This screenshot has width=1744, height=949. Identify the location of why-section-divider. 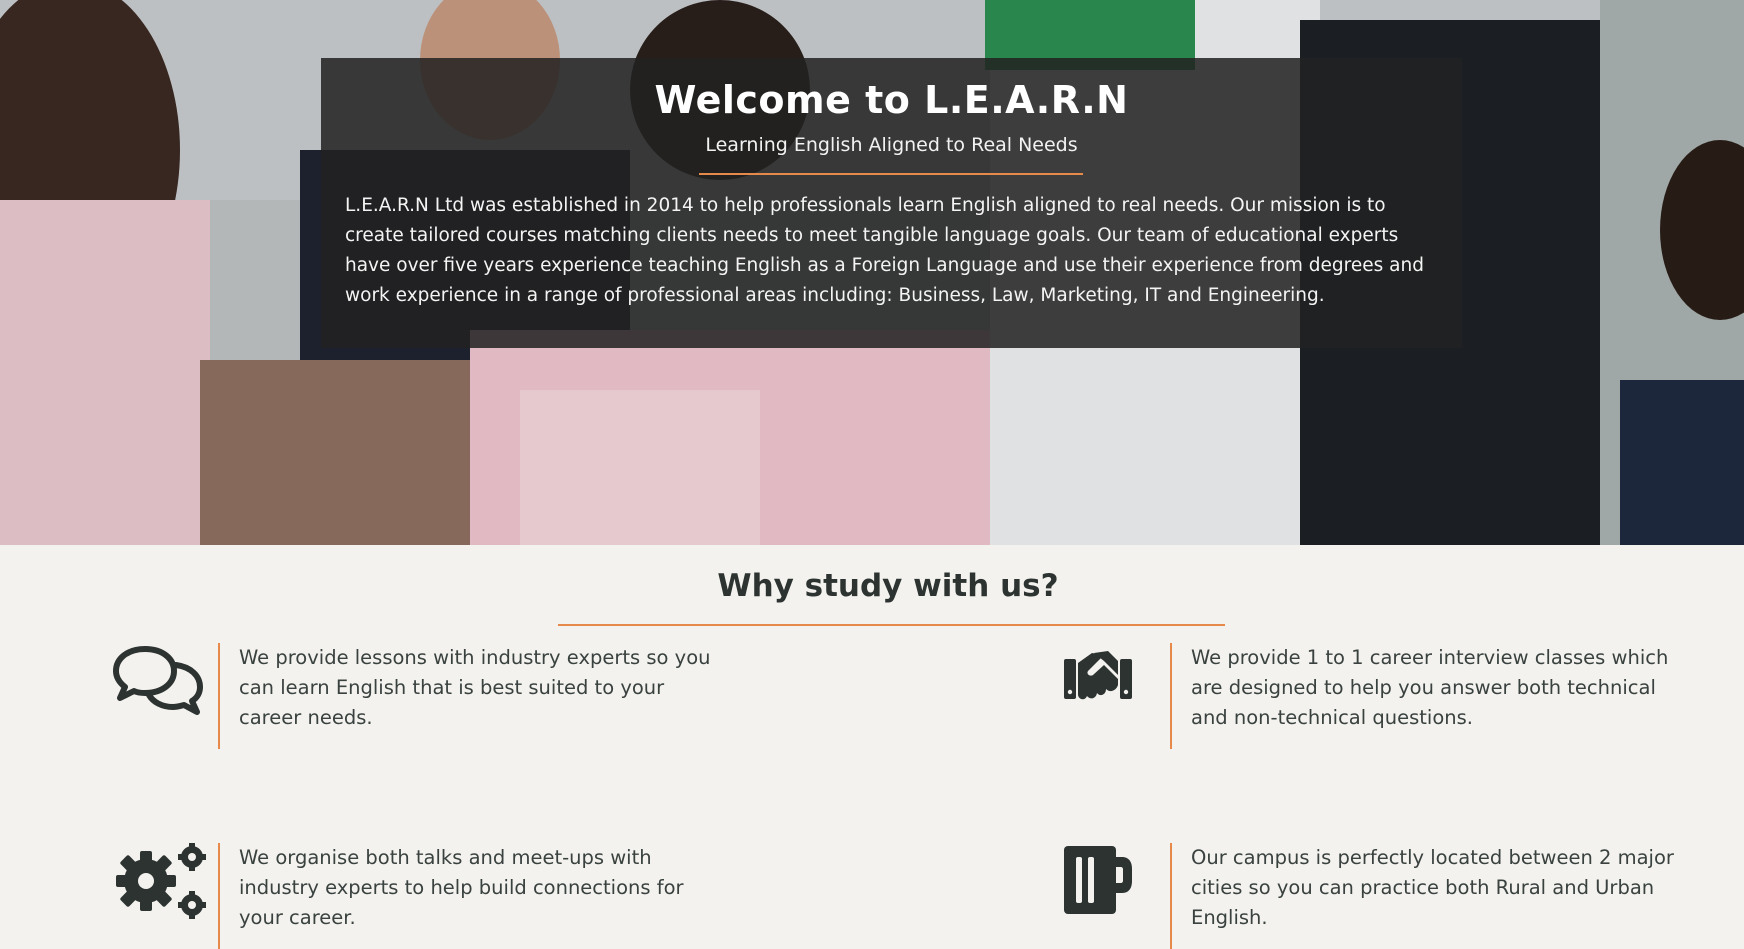
(891, 625).